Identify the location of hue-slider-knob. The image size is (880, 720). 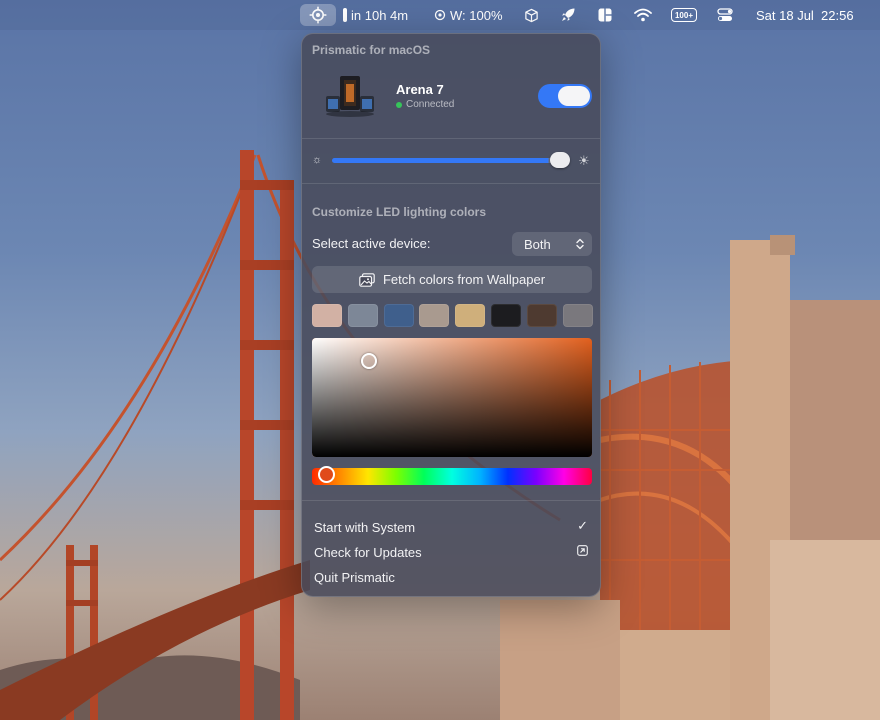
(326, 474).